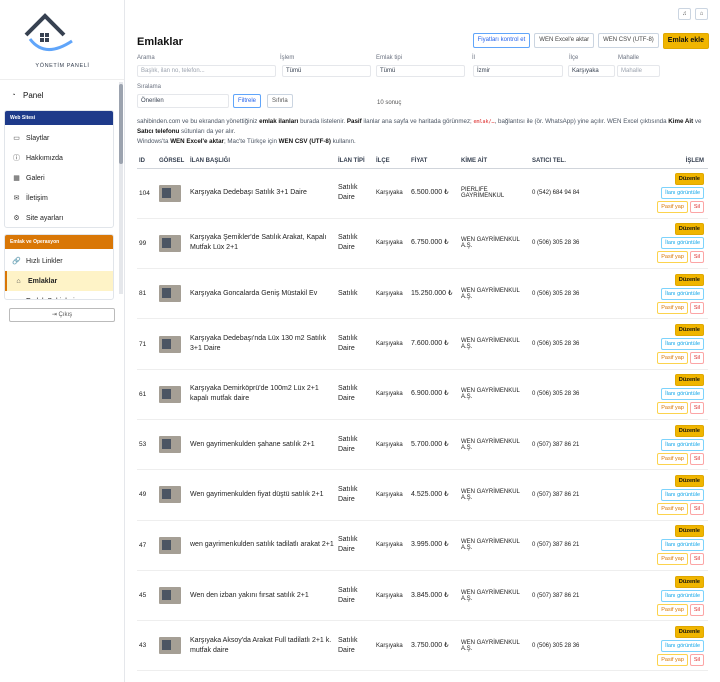 The width and height of the screenshot is (720, 682). What do you see at coordinates (59, 295) in the screenshot?
I see `sidebar-item-emlak-sahipleri: ☺ Emlak Sahipleri` at bounding box center [59, 295].